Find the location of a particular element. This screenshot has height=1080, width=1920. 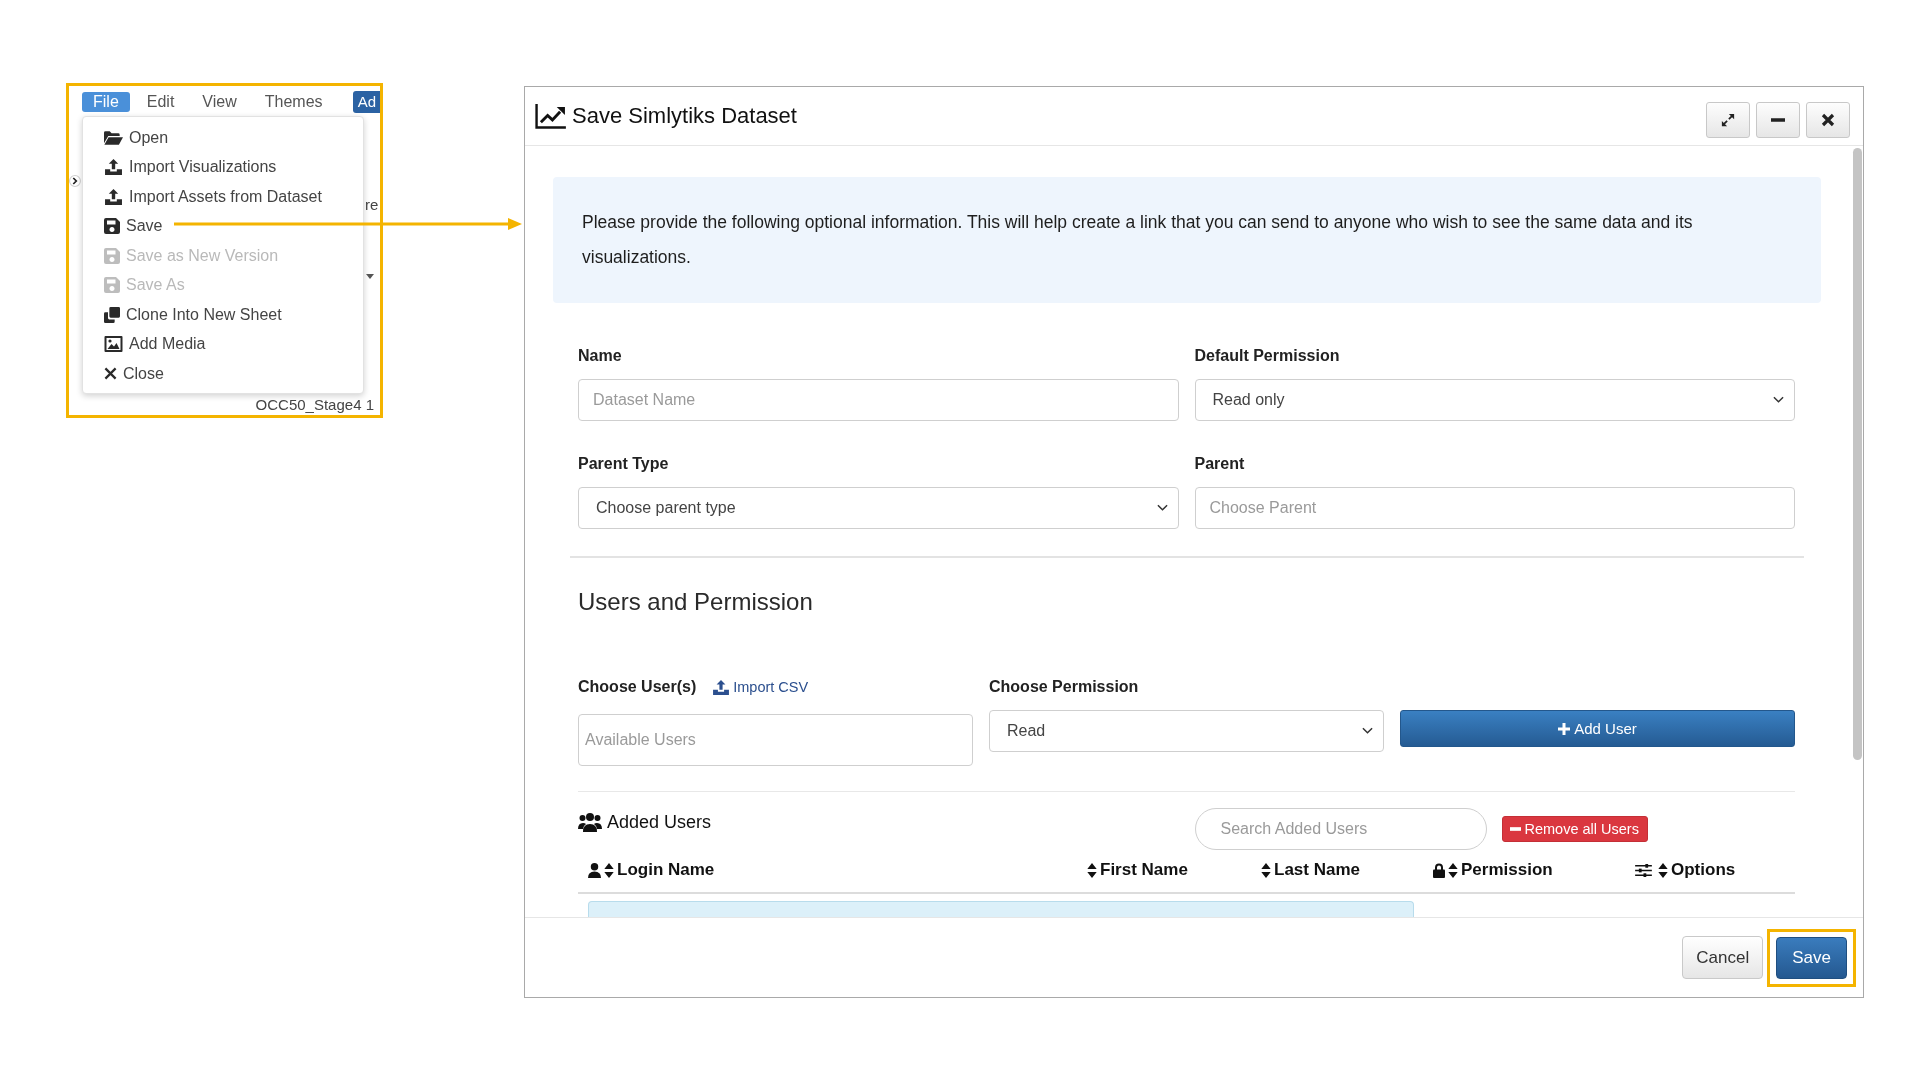

text-field: Dataset Name is located at coordinates (878, 400).